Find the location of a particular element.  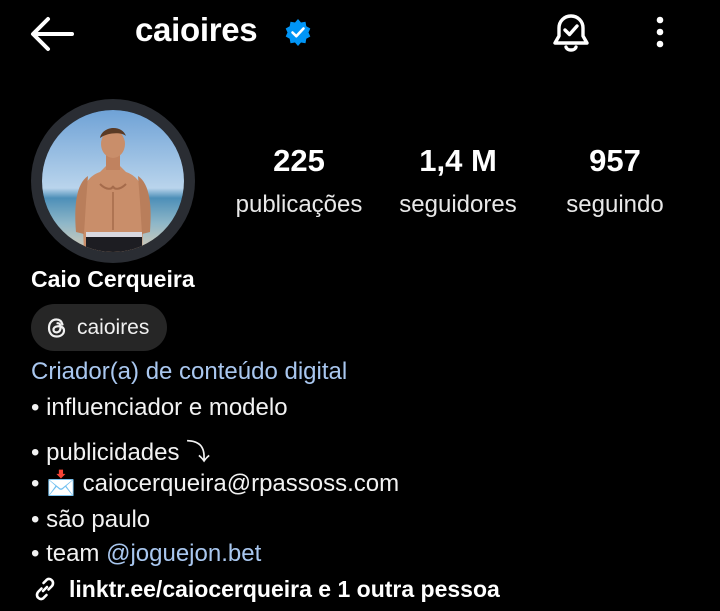

bio-line-5: • team @joguejon.bet is located at coordinates (146, 554).